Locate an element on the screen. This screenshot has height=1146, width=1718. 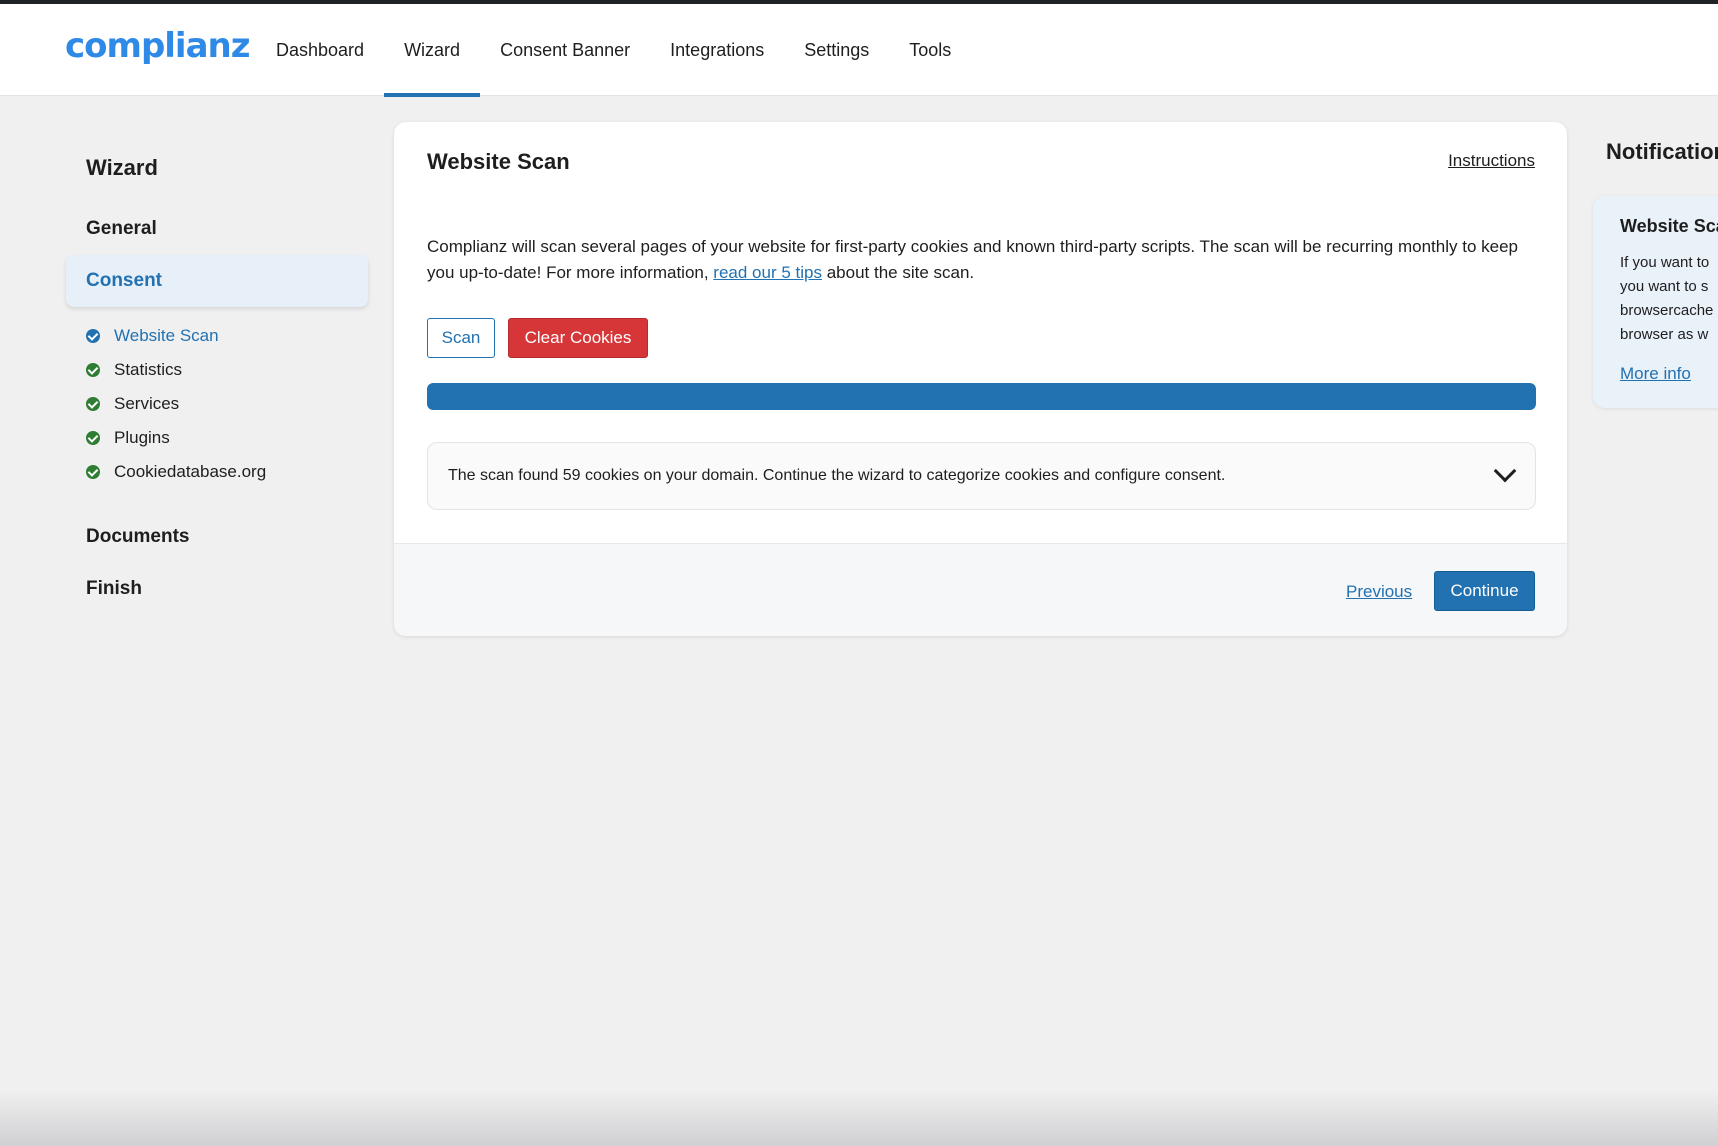
sidebar-section-general: General is located at coordinates (217, 229).